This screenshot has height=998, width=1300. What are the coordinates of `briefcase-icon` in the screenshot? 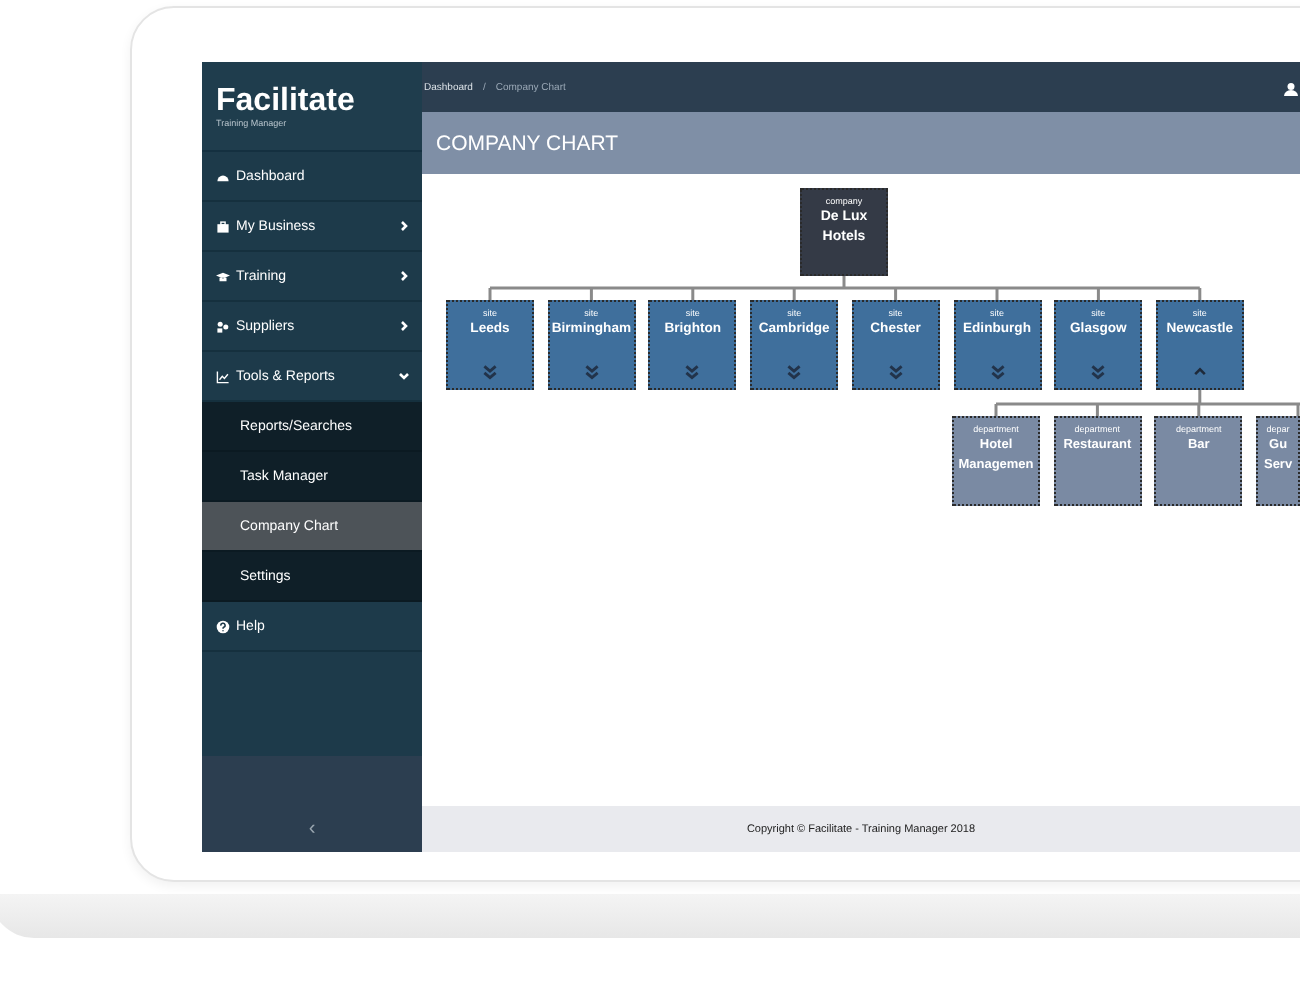 It's located at (223, 226).